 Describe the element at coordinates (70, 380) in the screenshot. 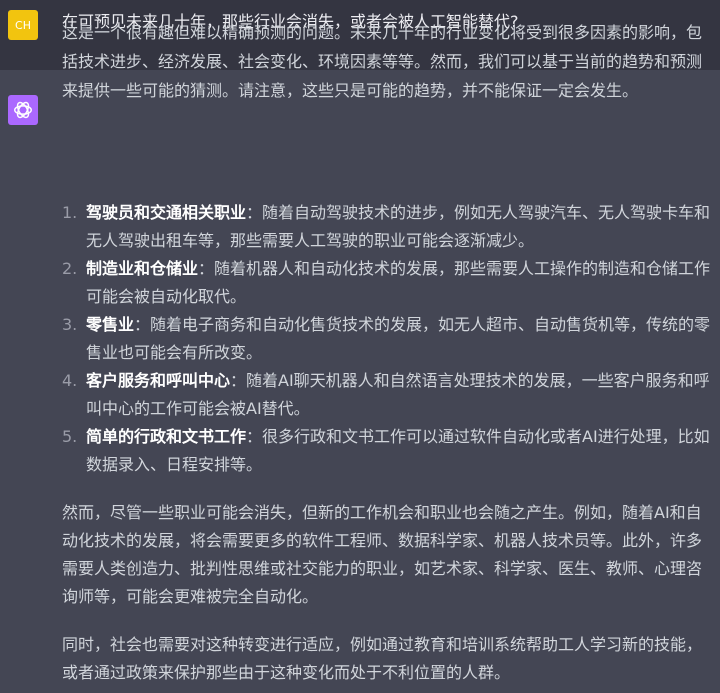

I see `list-number: 4.` at that location.